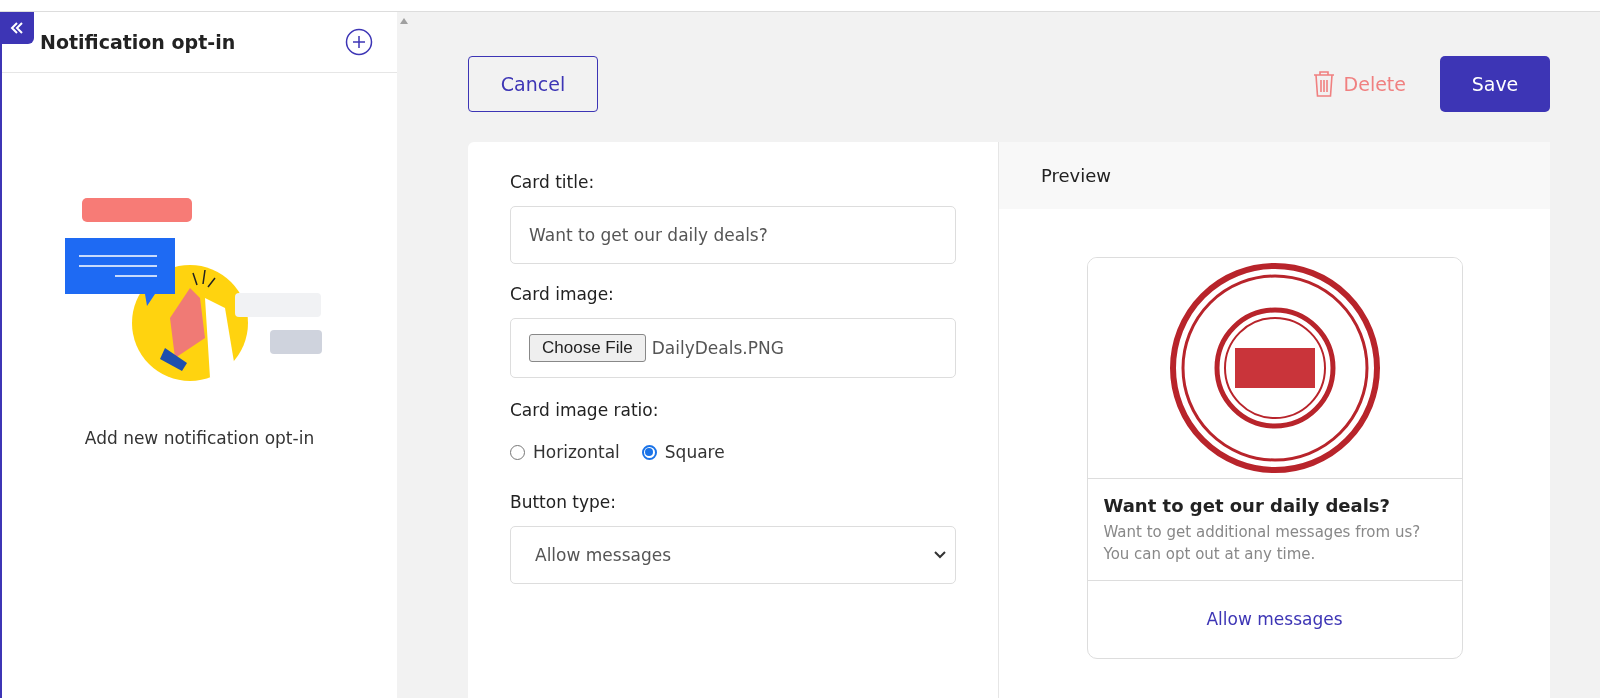 Image resolution: width=1600 pixels, height=698 pixels. I want to click on field-label: Button type:, so click(564, 502).